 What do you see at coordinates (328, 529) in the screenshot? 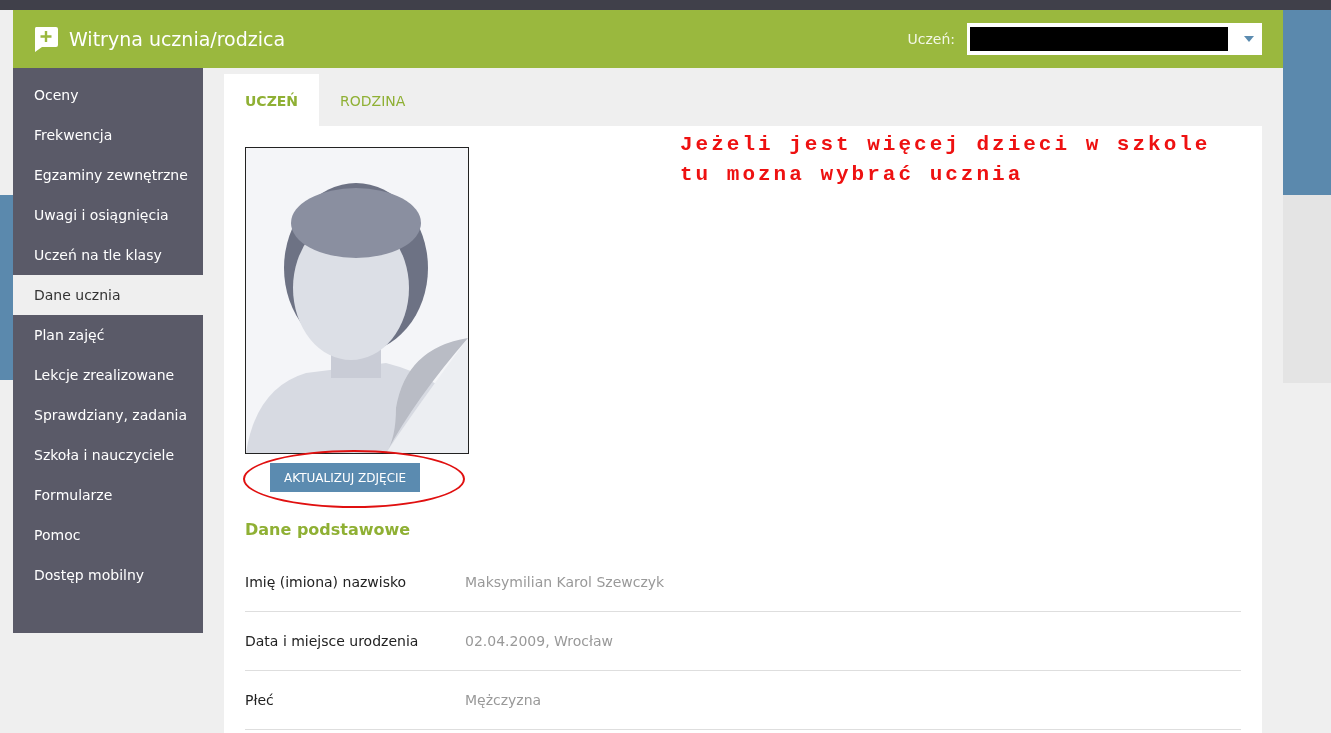
I see `section-title: Dane podstawowe` at bounding box center [328, 529].